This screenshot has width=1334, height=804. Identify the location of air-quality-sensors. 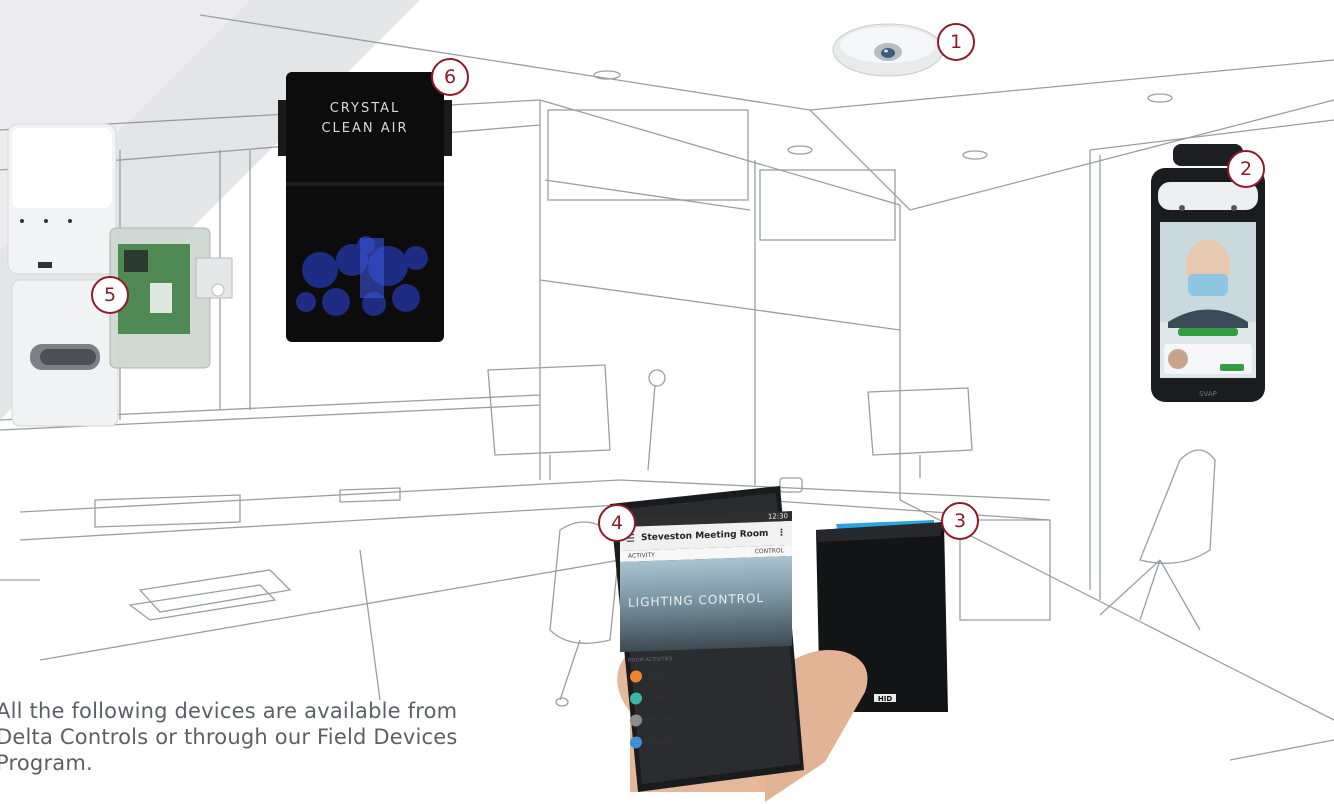
(120, 275).